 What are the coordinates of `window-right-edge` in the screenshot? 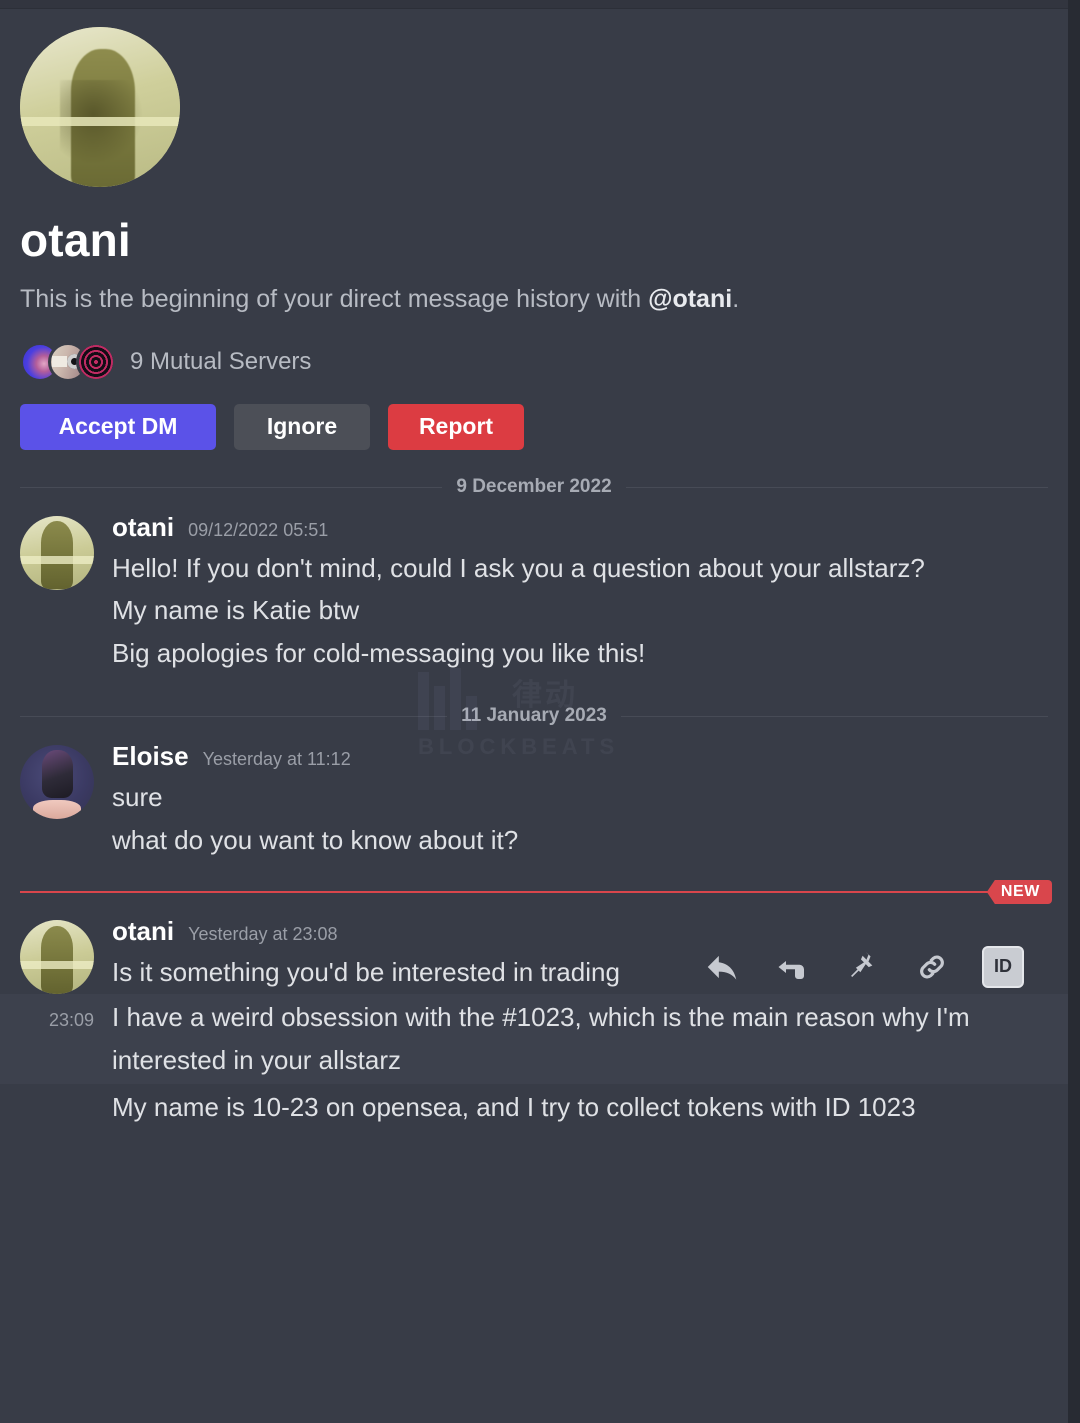 It's located at (1074, 711).